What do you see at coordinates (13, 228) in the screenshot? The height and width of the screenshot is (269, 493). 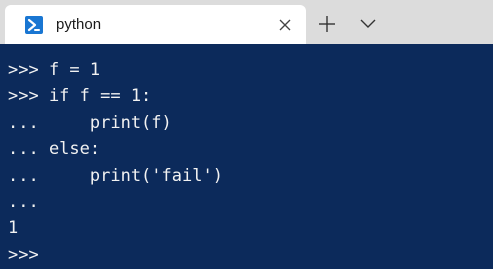 I see `terminal-line: 1` at bounding box center [13, 228].